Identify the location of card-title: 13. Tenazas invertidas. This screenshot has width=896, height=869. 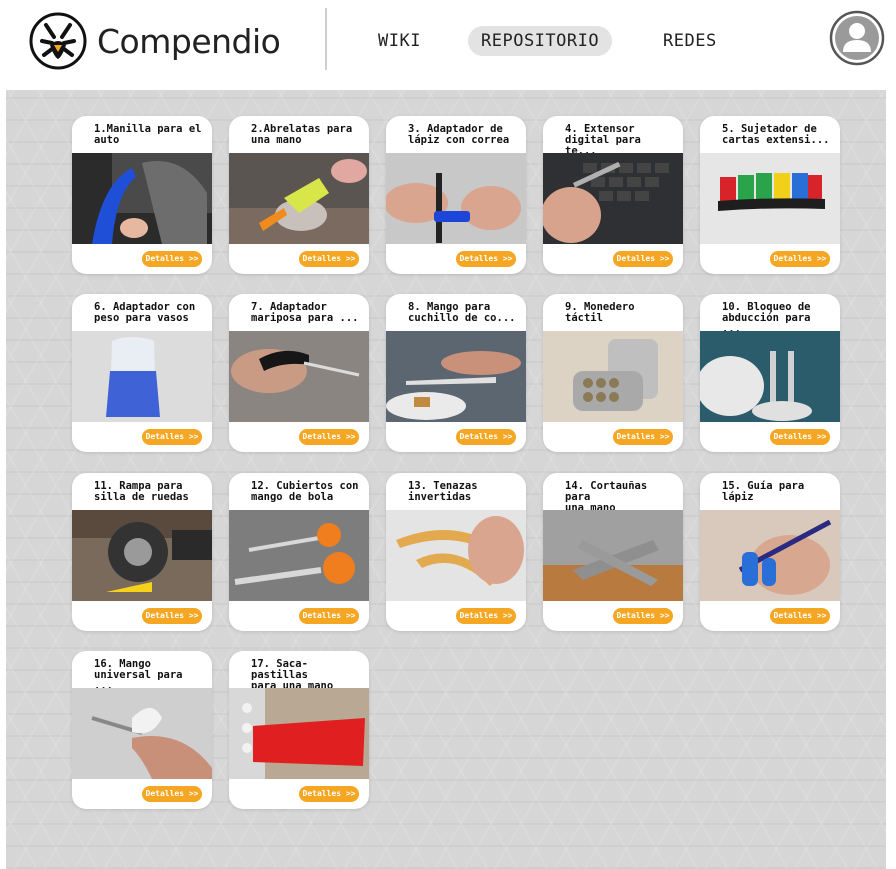
(443, 491).